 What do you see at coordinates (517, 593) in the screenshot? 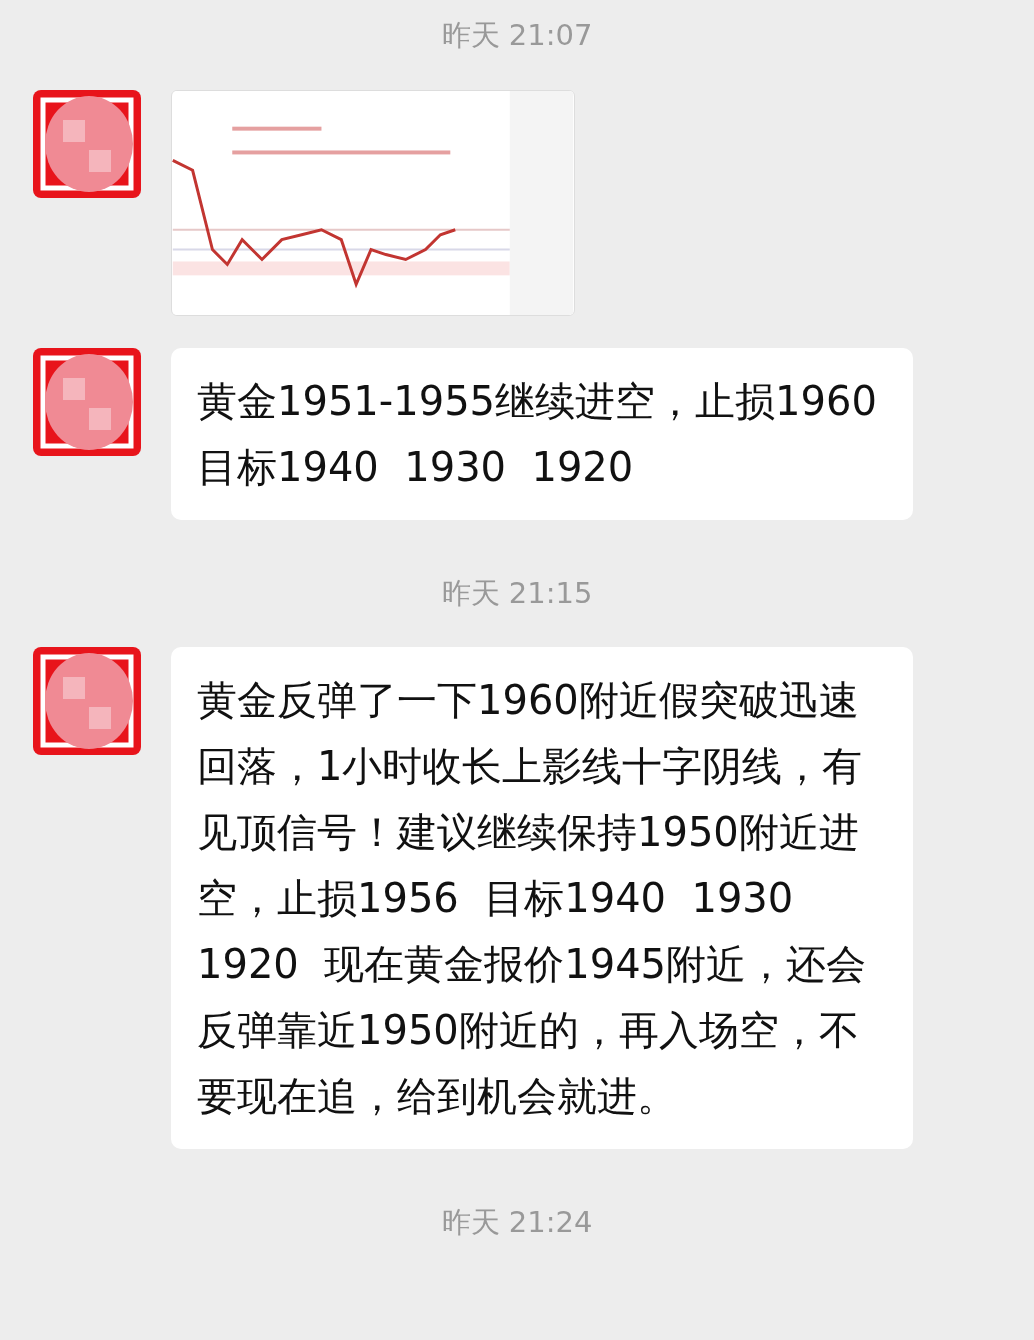
I see `timestamp: 昨天 21:15` at bounding box center [517, 593].